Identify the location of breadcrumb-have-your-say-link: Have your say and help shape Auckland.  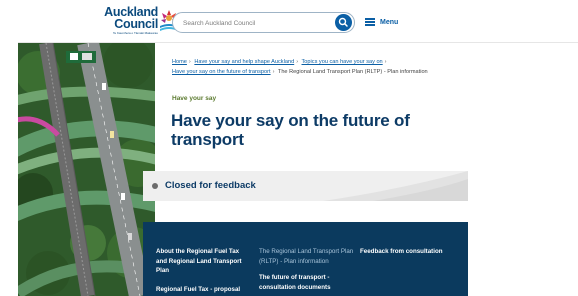
(244, 62).